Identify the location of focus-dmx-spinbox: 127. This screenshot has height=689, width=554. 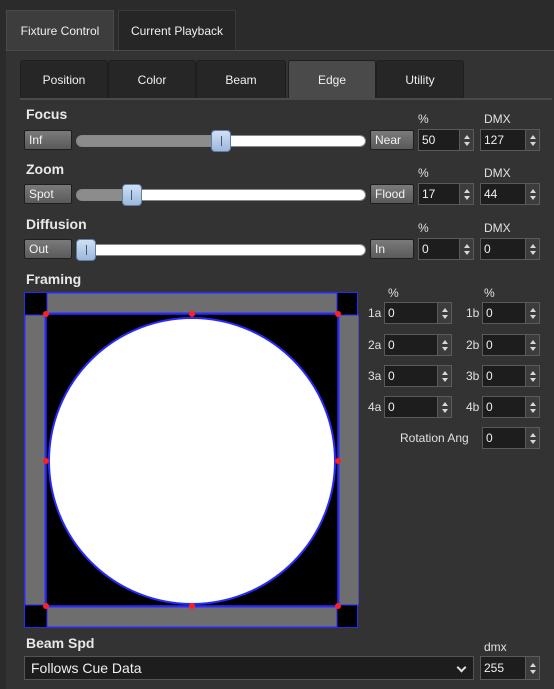
(510, 140).